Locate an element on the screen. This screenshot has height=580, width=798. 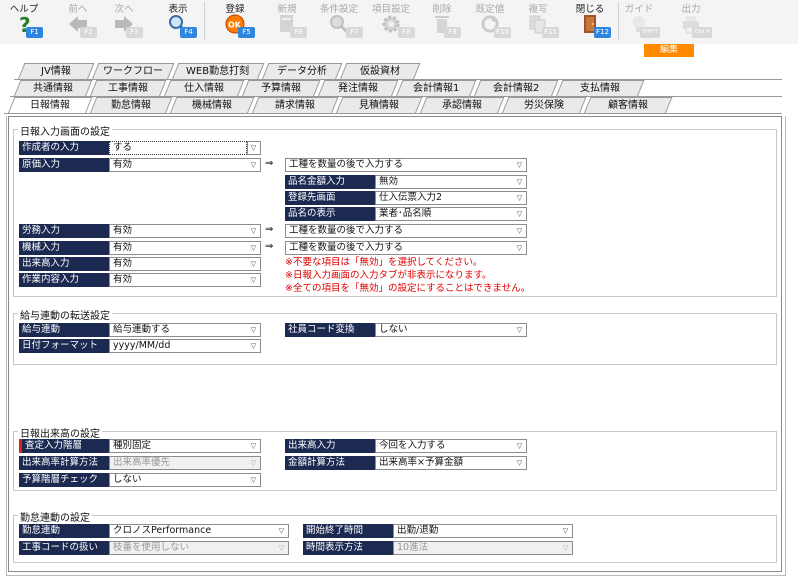
function-key-badge: F5 is located at coordinates (246, 32).